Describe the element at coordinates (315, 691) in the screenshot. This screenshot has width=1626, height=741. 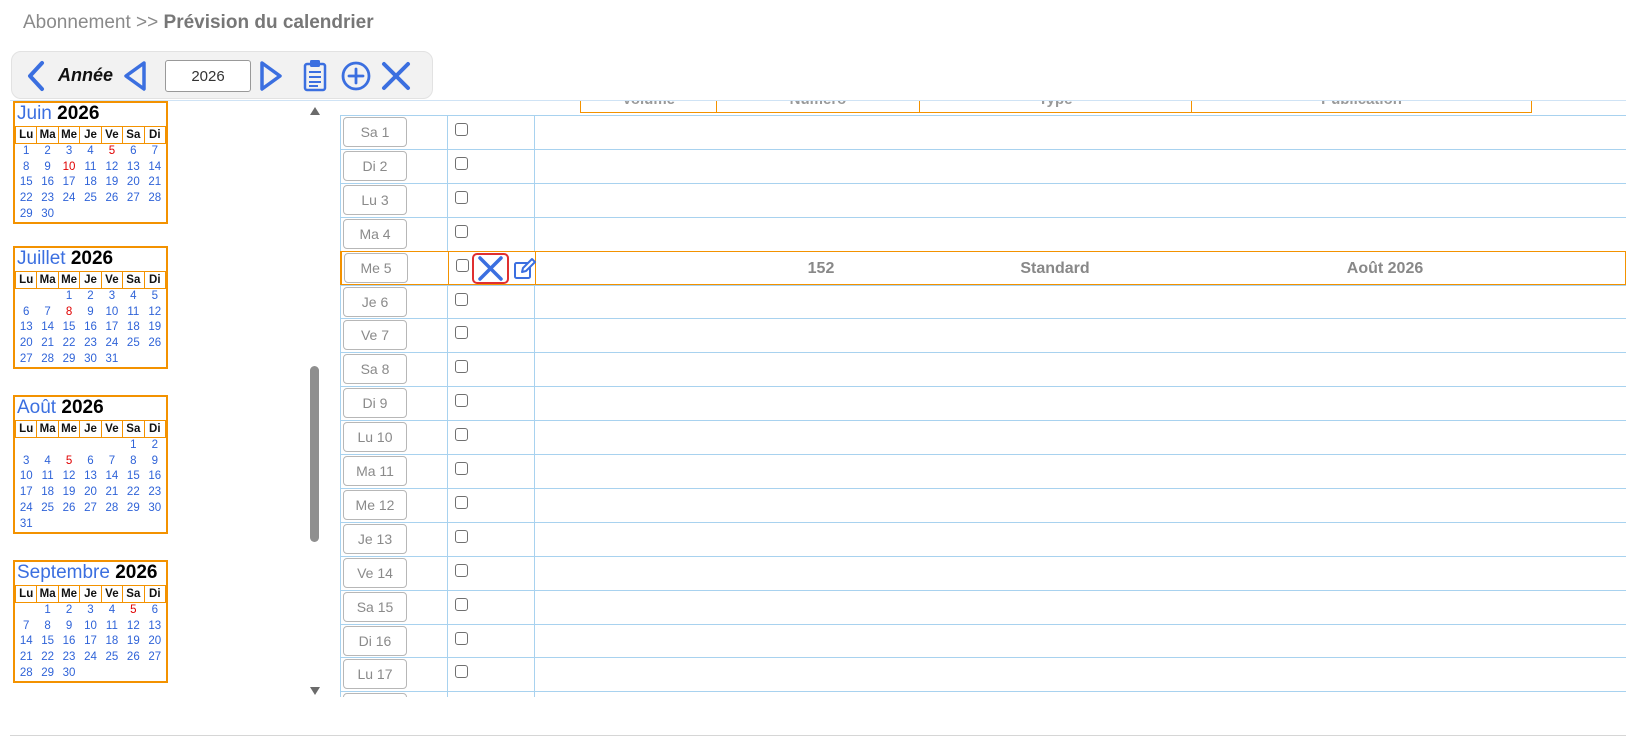
I see `scroll-down-arrow-icon` at that location.